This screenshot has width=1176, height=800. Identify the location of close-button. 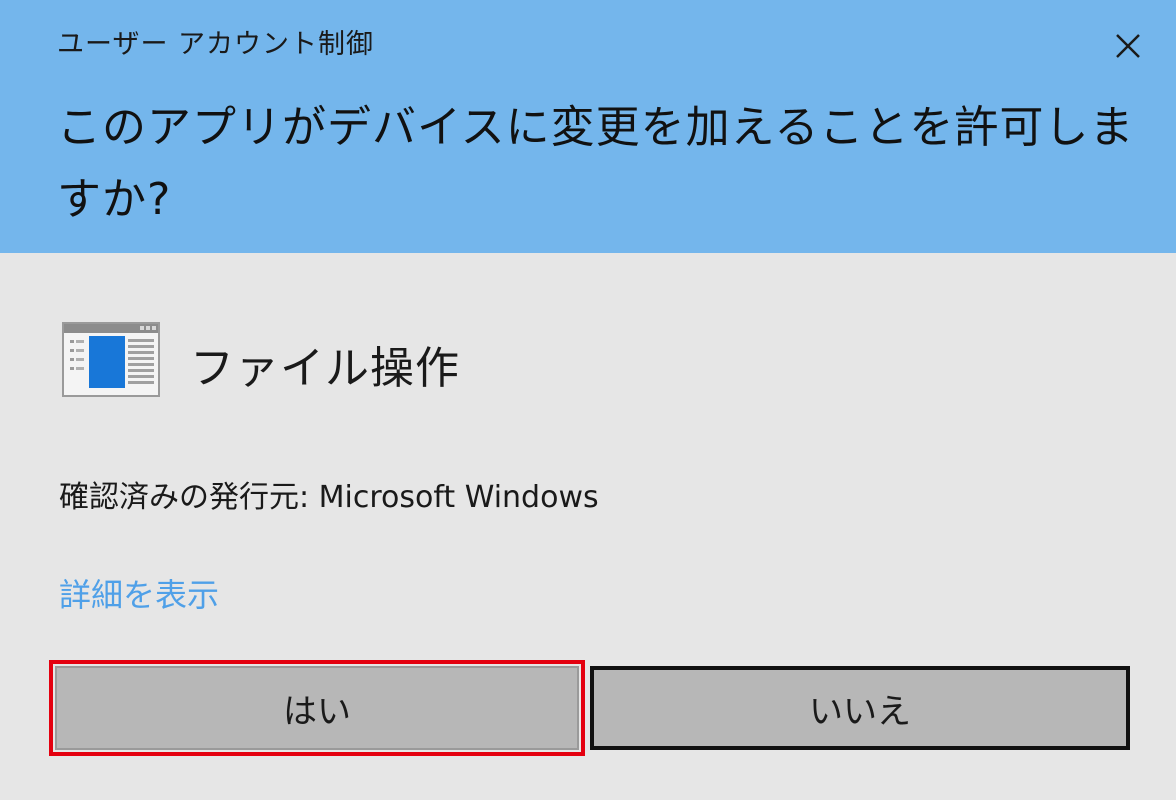
(1128, 46).